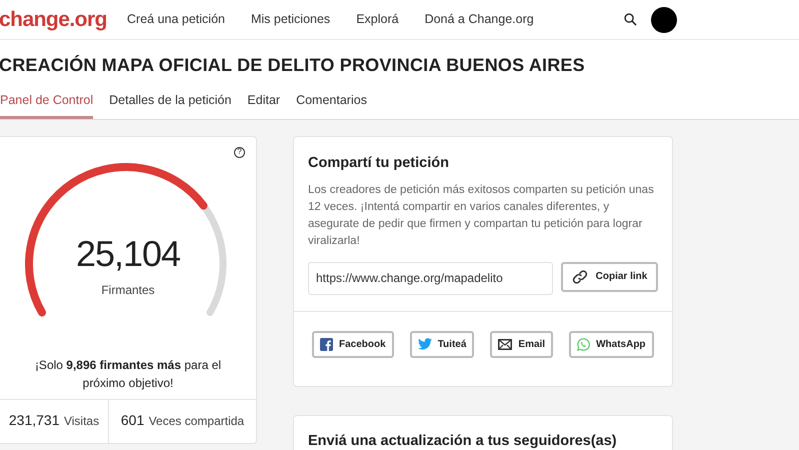 Image resolution: width=799 pixels, height=450 pixels. I want to click on card-heading: Enviá una actualización a tus seguidores(as), so click(463, 441).